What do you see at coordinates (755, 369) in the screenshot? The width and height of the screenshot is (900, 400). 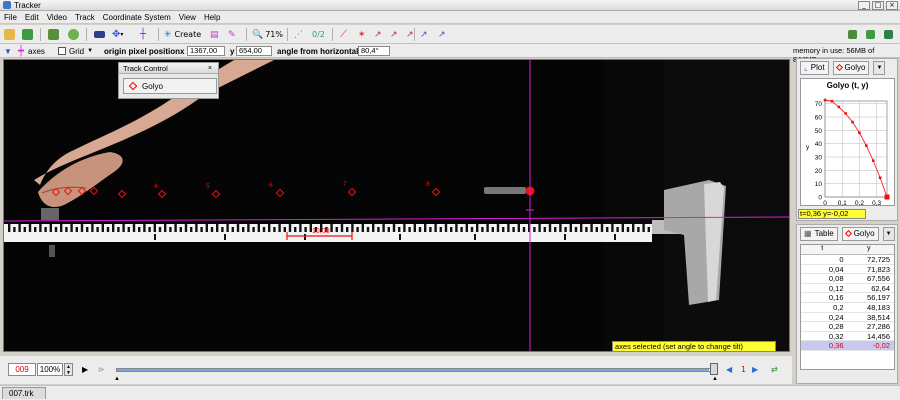 I see `step-forward-icon: ▶` at bounding box center [755, 369].